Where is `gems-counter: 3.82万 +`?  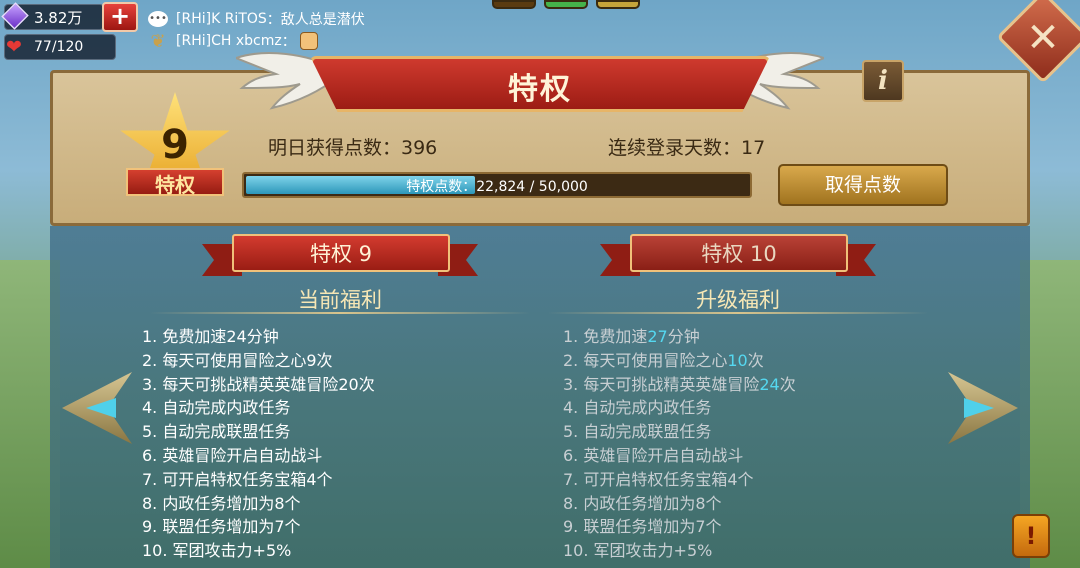
gems-counter: 3.82万 + is located at coordinates (69, 17).